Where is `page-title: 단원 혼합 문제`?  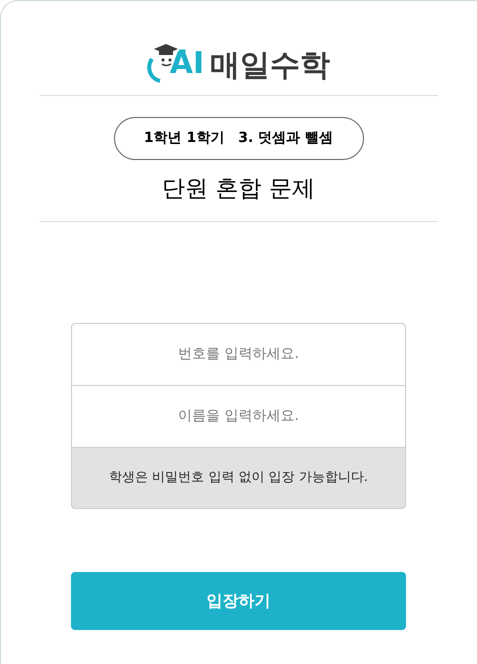
page-title: 단원 혼합 문제 is located at coordinates (238, 189).